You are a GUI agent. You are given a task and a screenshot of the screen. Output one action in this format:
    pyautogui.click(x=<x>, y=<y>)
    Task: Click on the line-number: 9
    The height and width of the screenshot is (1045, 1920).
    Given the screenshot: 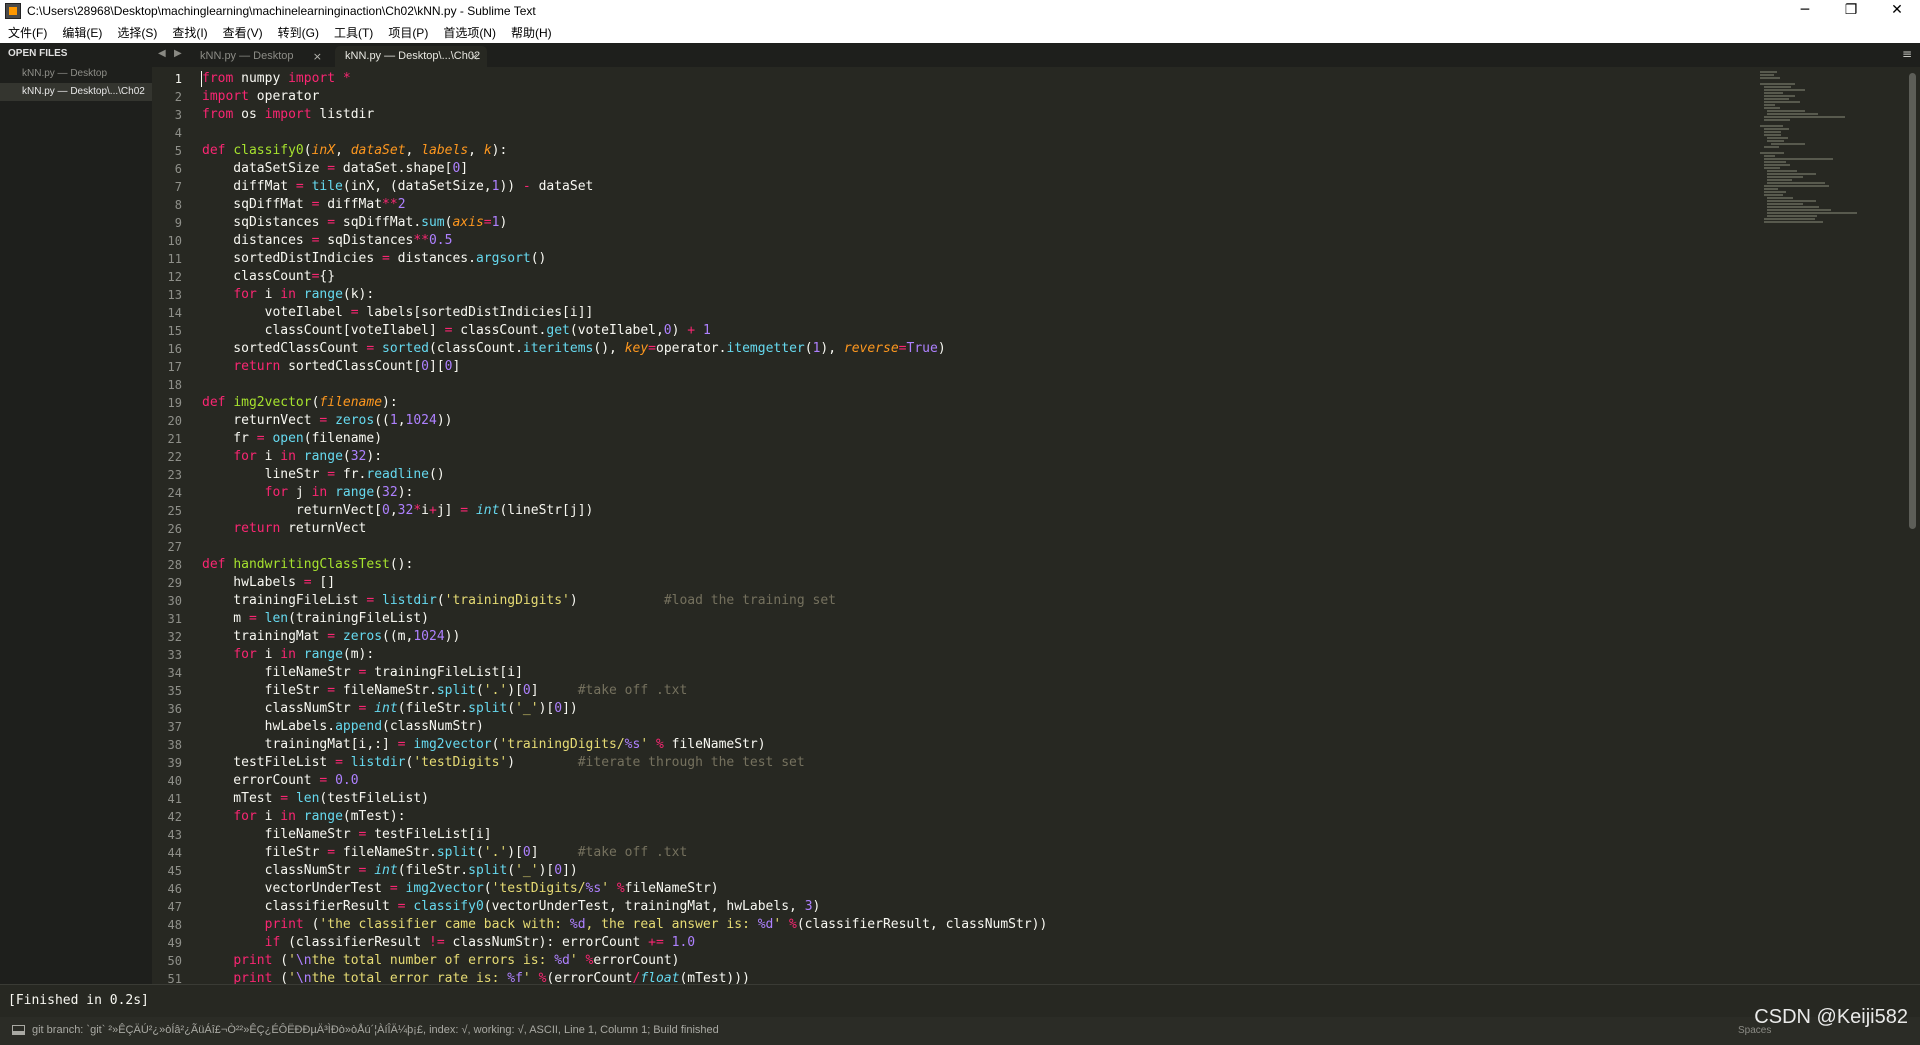 What is the action you would take?
    pyautogui.click(x=178, y=223)
    